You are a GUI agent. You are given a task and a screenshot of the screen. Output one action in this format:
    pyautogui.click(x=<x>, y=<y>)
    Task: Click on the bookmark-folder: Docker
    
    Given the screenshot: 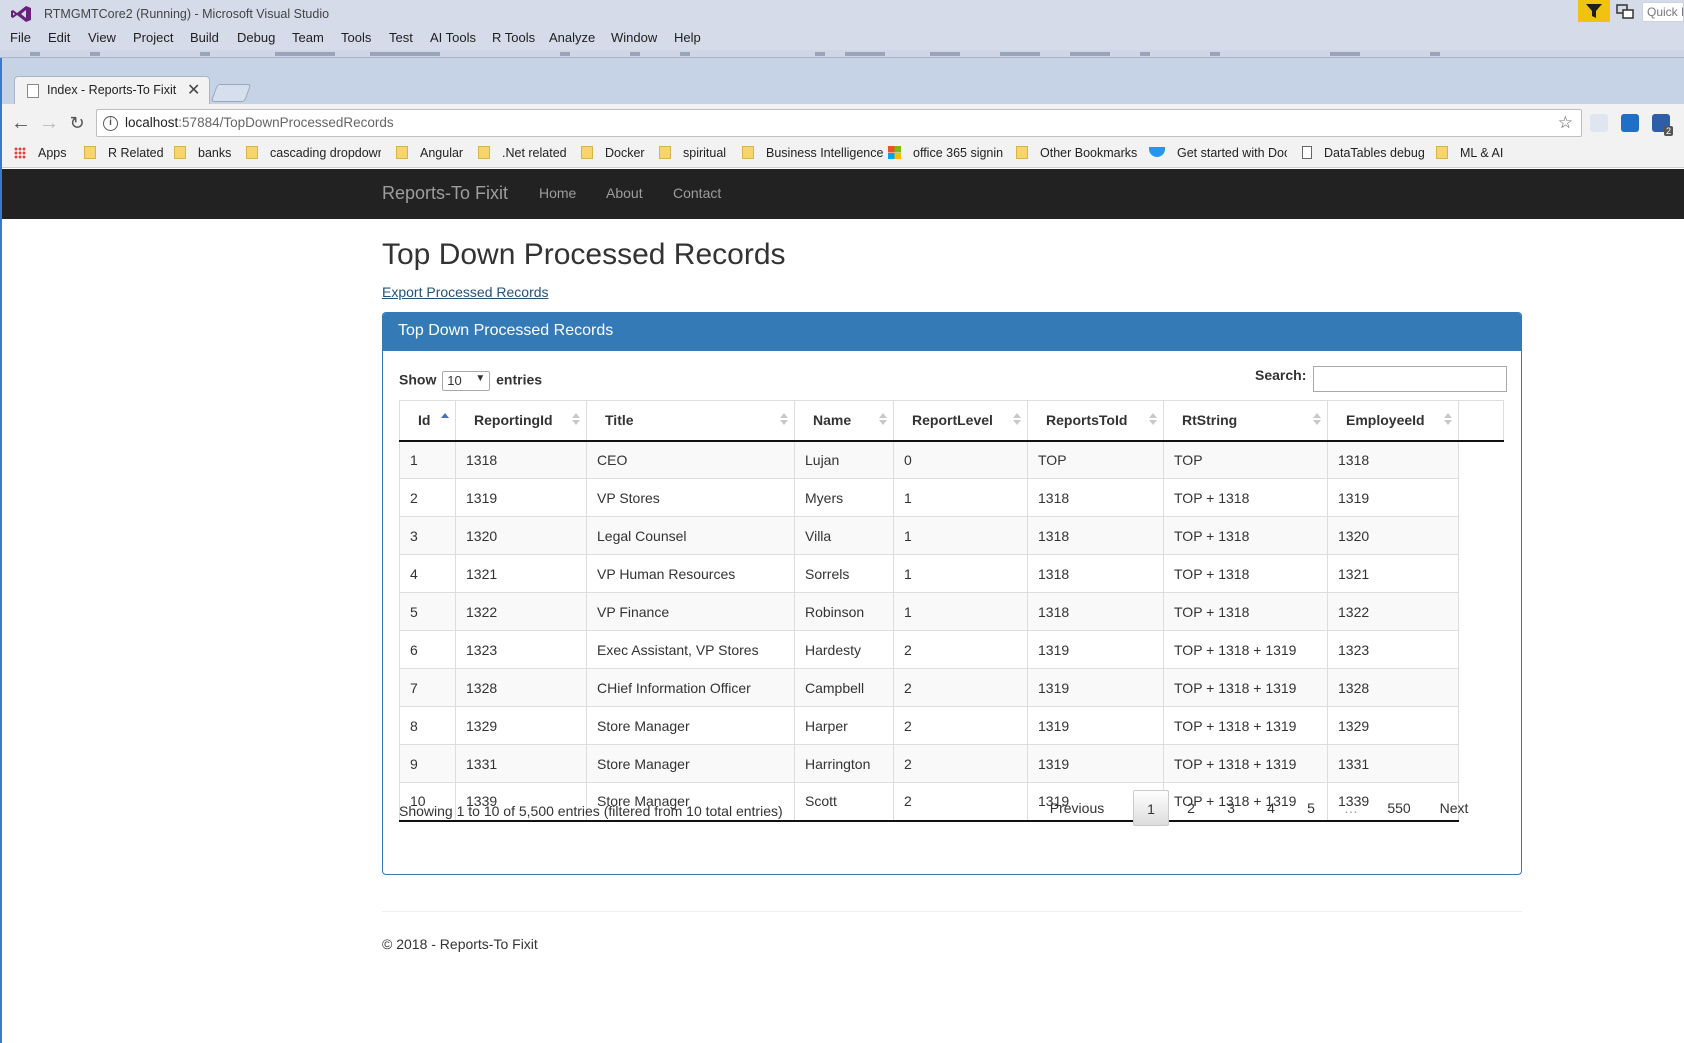 What is the action you would take?
    pyautogui.click(x=613, y=153)
    